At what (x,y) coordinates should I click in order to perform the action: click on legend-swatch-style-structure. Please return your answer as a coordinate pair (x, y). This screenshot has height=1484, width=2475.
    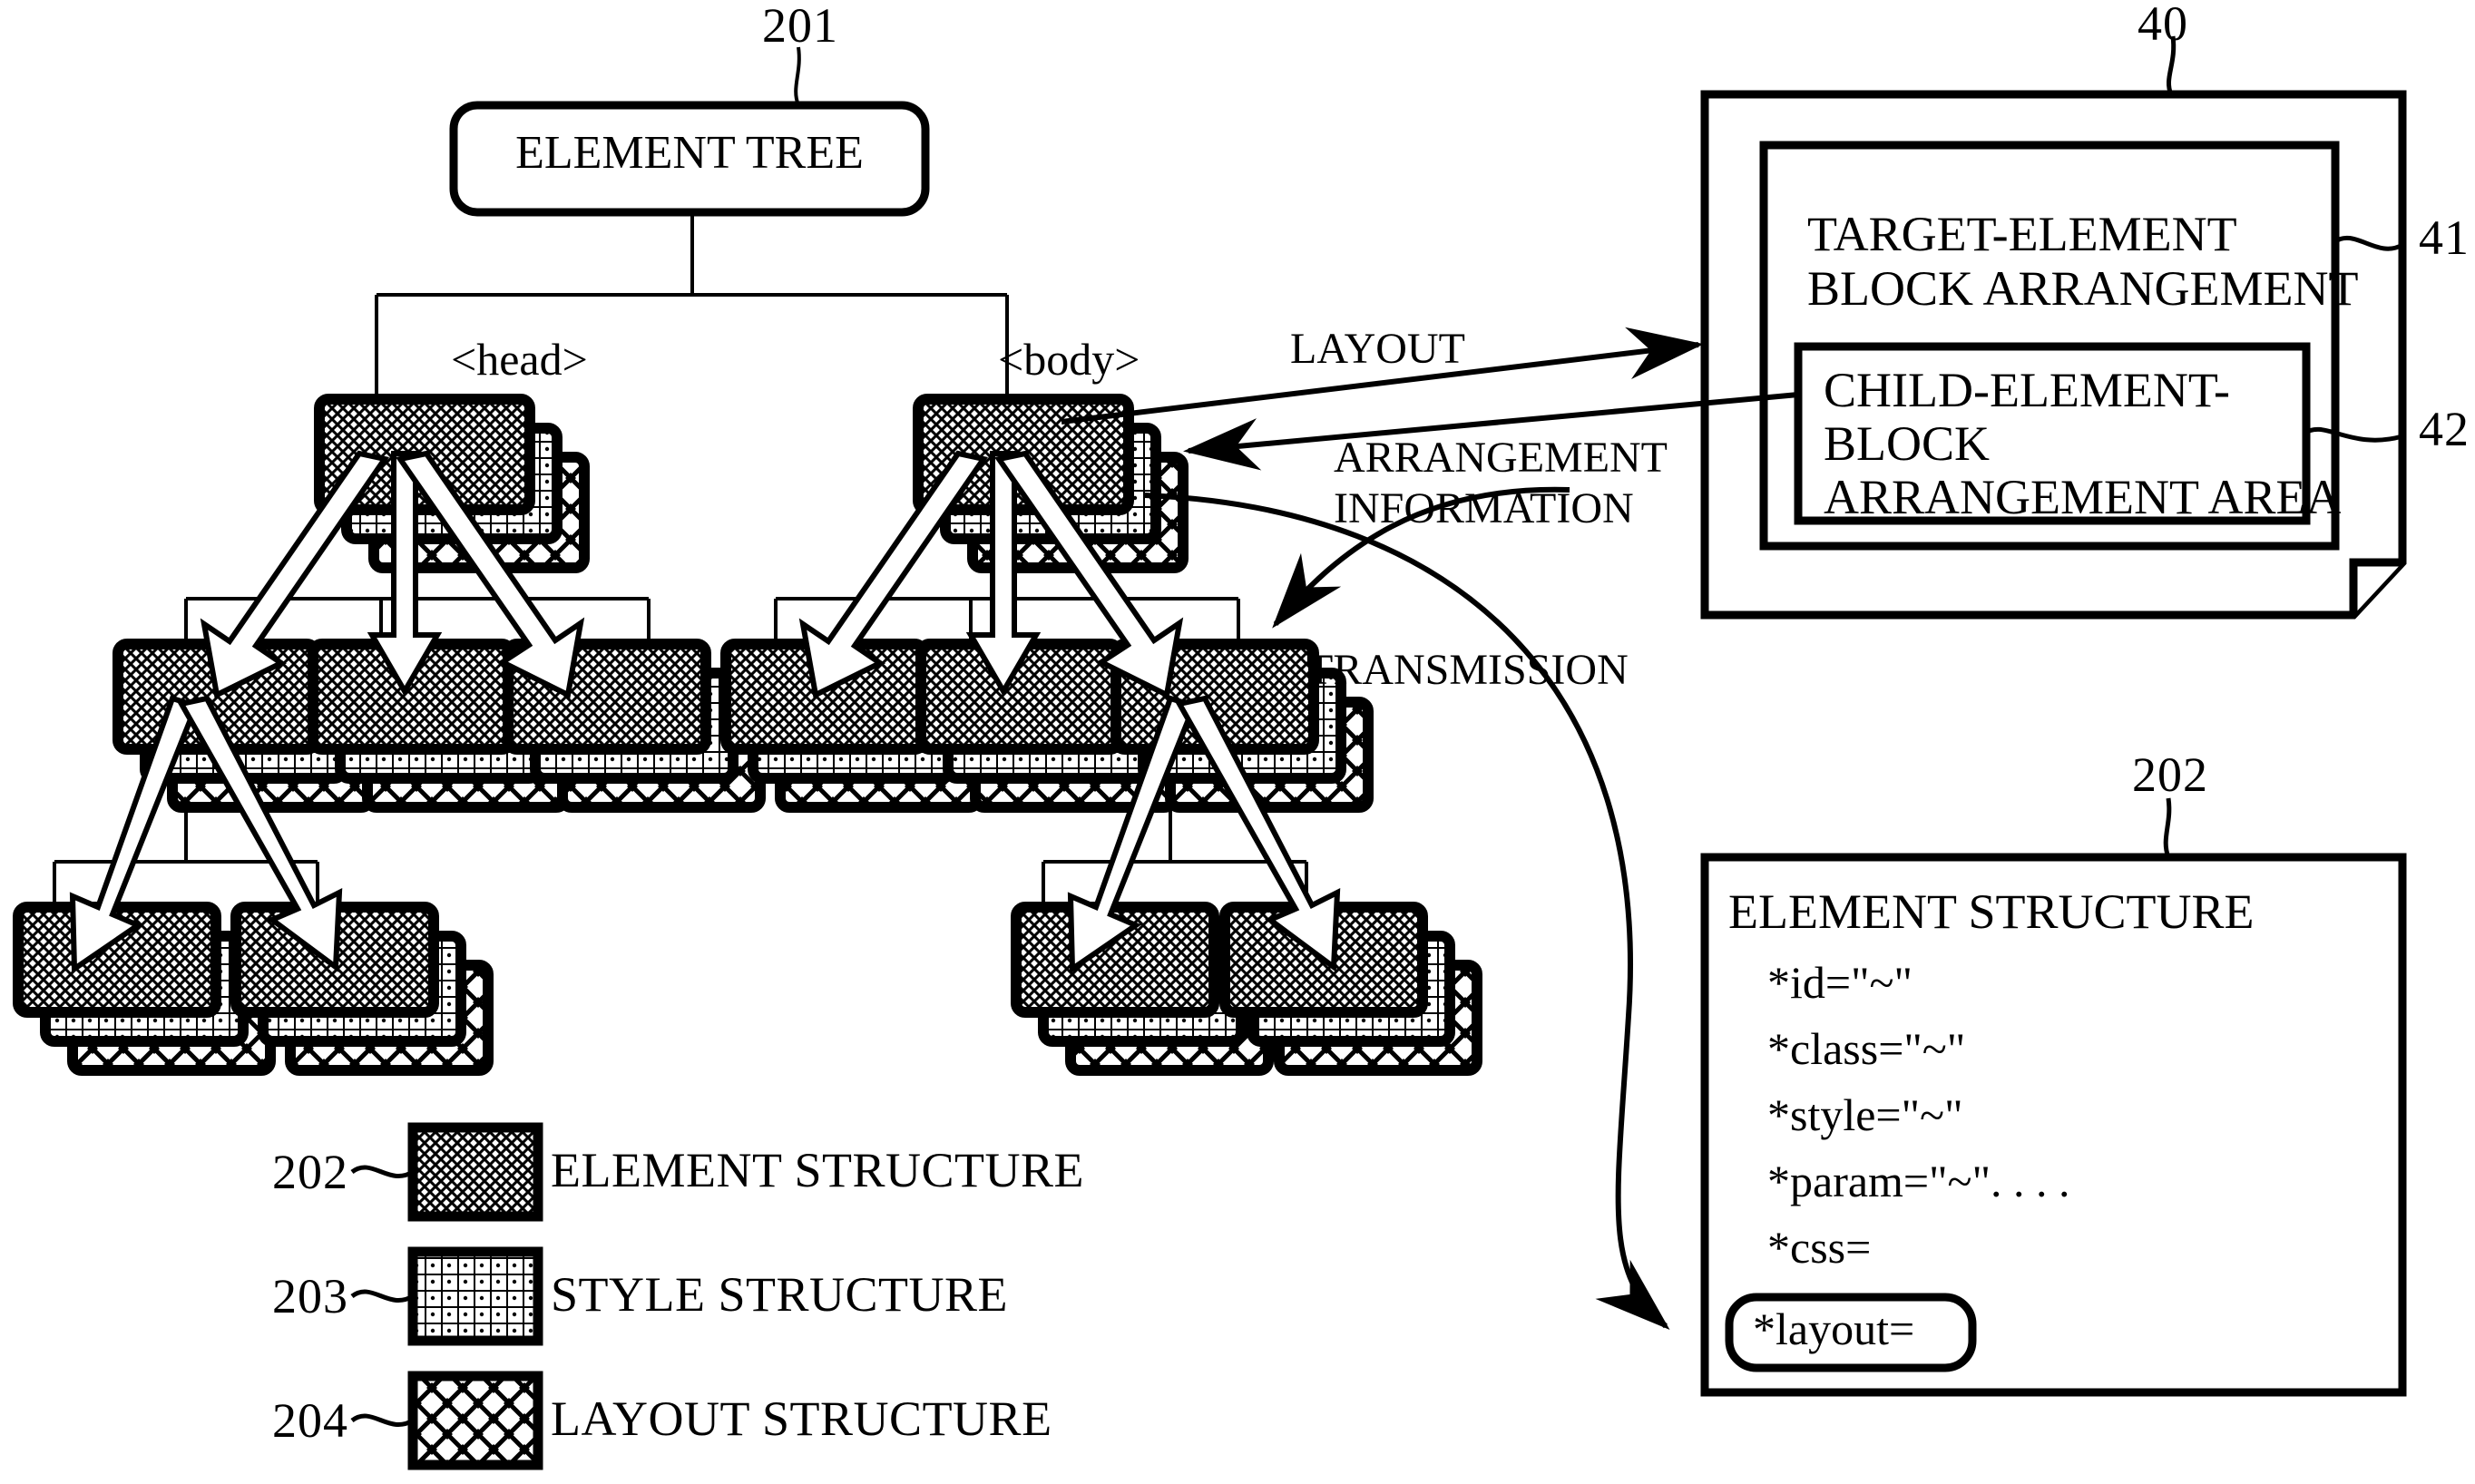
    Looking at the image, I should click on (475, 1296).